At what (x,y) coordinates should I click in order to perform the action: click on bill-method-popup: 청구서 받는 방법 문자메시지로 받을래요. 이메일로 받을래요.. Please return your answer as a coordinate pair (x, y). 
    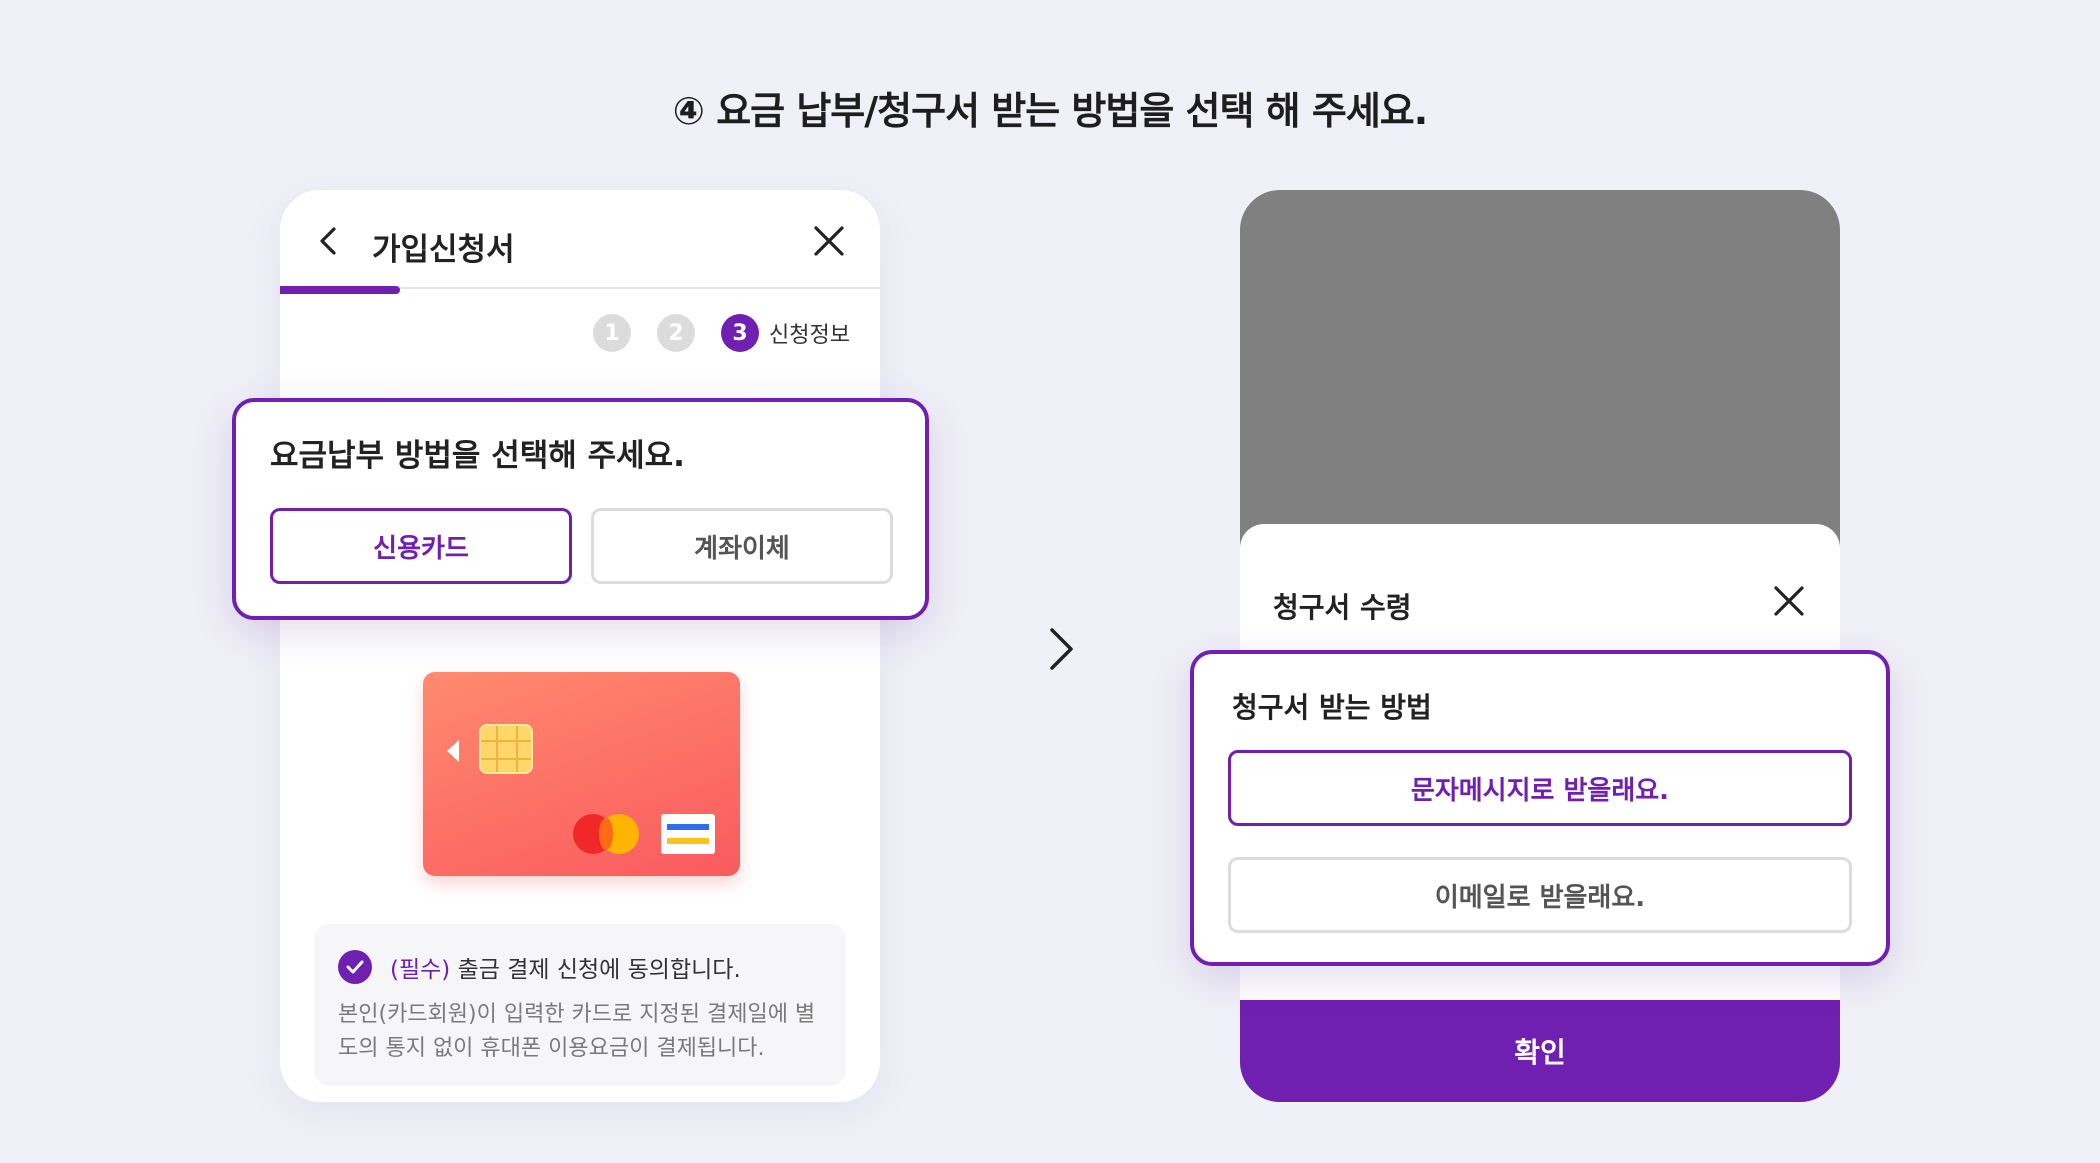
    Looking at the image, I should click on (1540, 808).